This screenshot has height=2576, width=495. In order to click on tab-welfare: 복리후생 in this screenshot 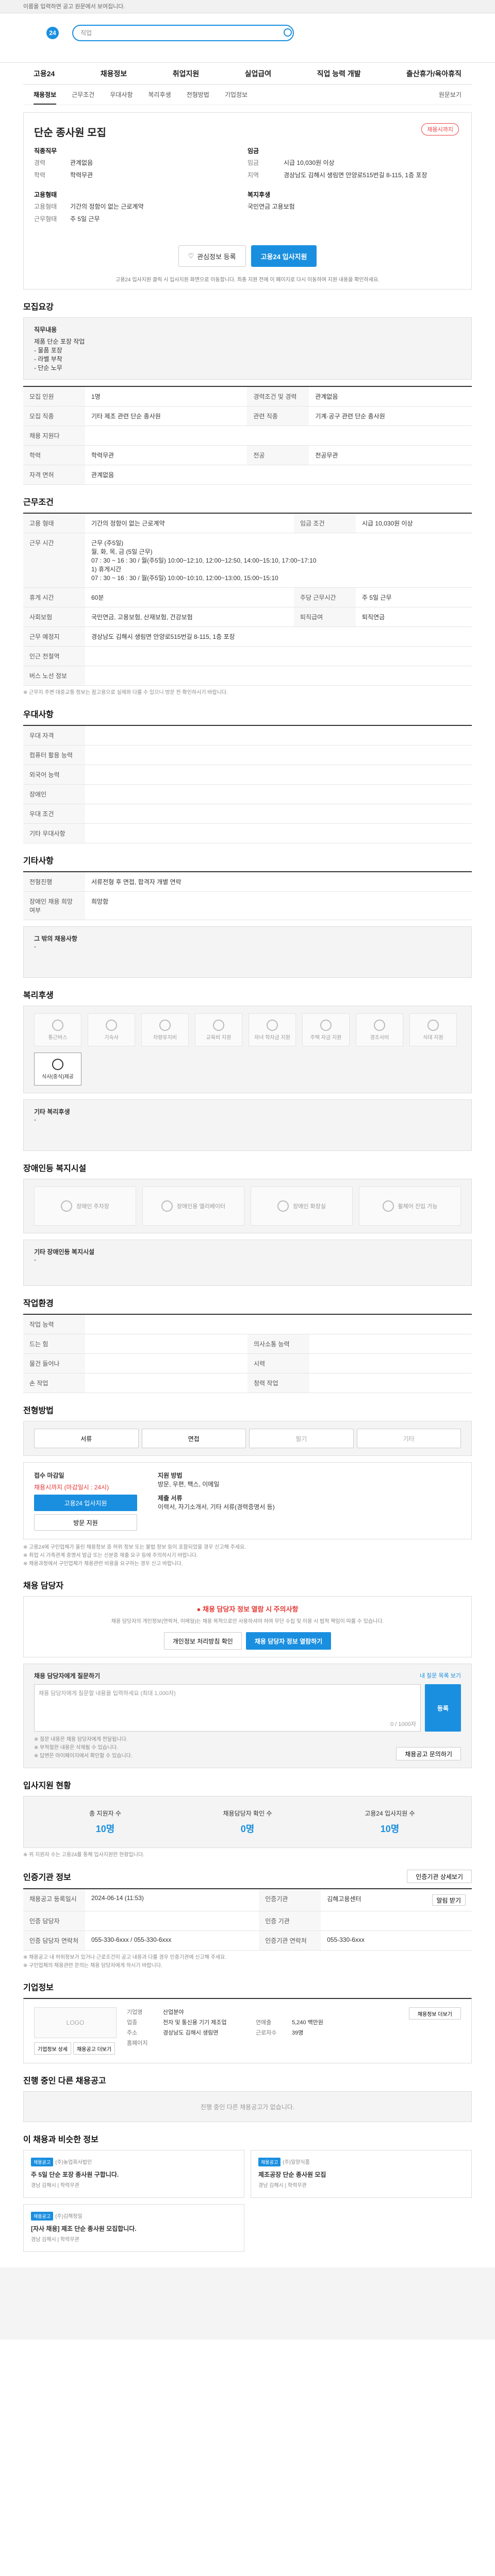, I will do `click(159, 95)`.